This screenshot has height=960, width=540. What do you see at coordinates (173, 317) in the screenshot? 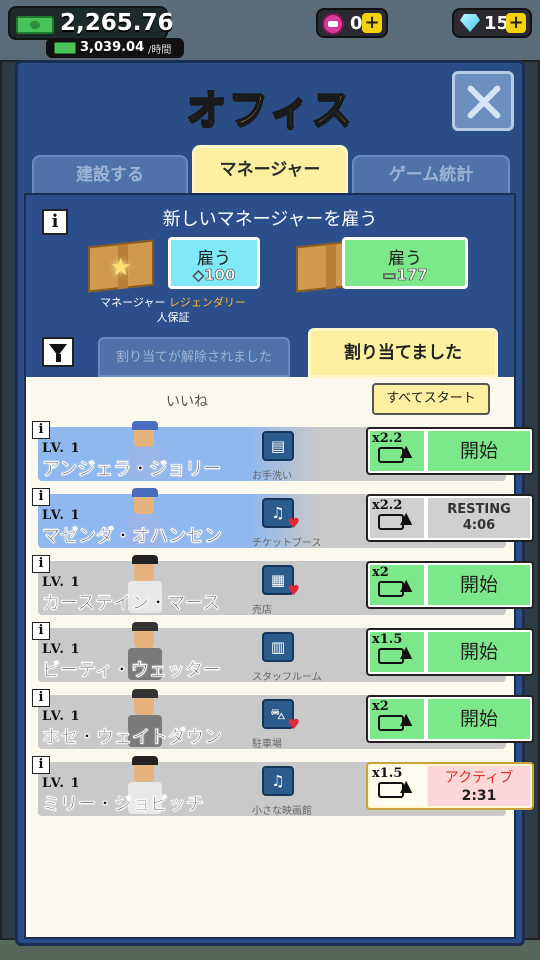
I see `guarantee-suffix: 人保証` at bounding box center [173, 317].